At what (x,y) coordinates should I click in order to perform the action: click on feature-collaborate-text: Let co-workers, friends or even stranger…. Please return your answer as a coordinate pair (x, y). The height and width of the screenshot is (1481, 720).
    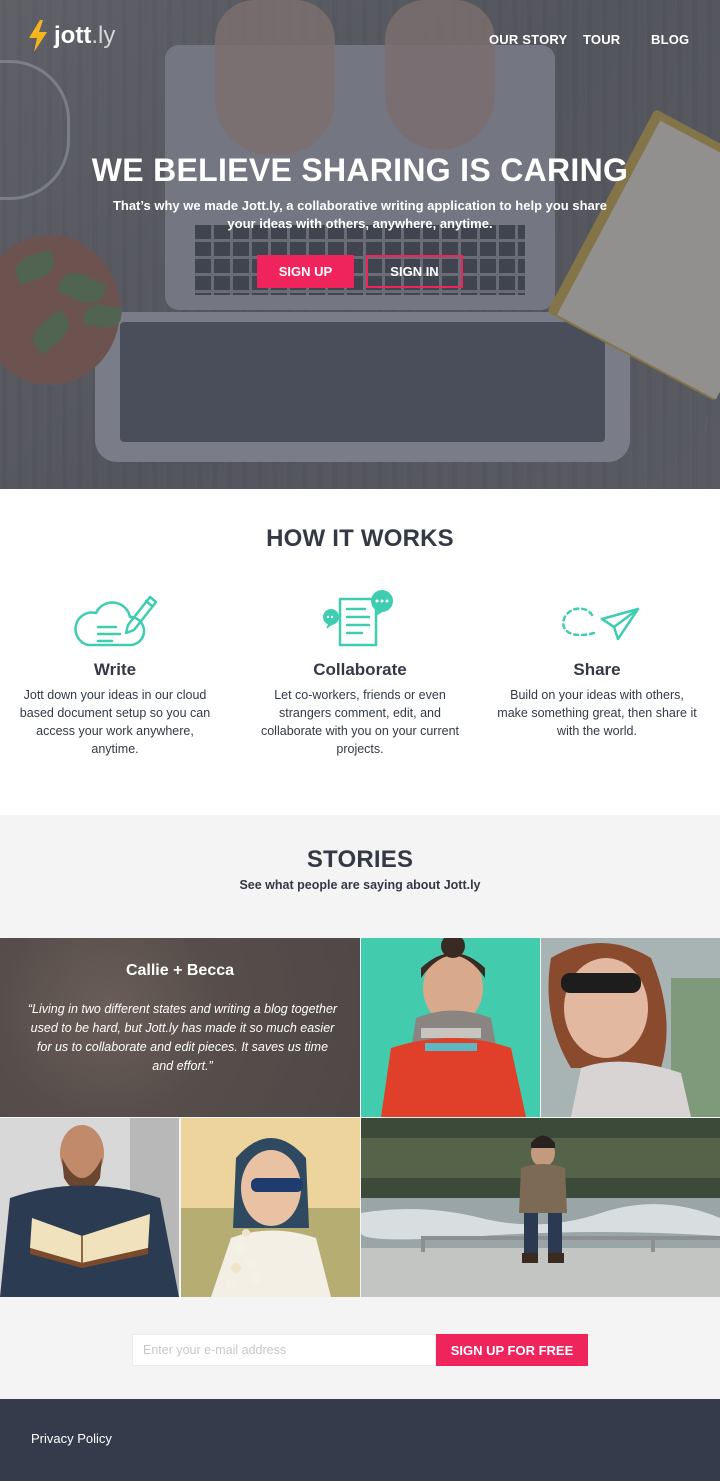
    Looking at the image, I should click on (360, 722).